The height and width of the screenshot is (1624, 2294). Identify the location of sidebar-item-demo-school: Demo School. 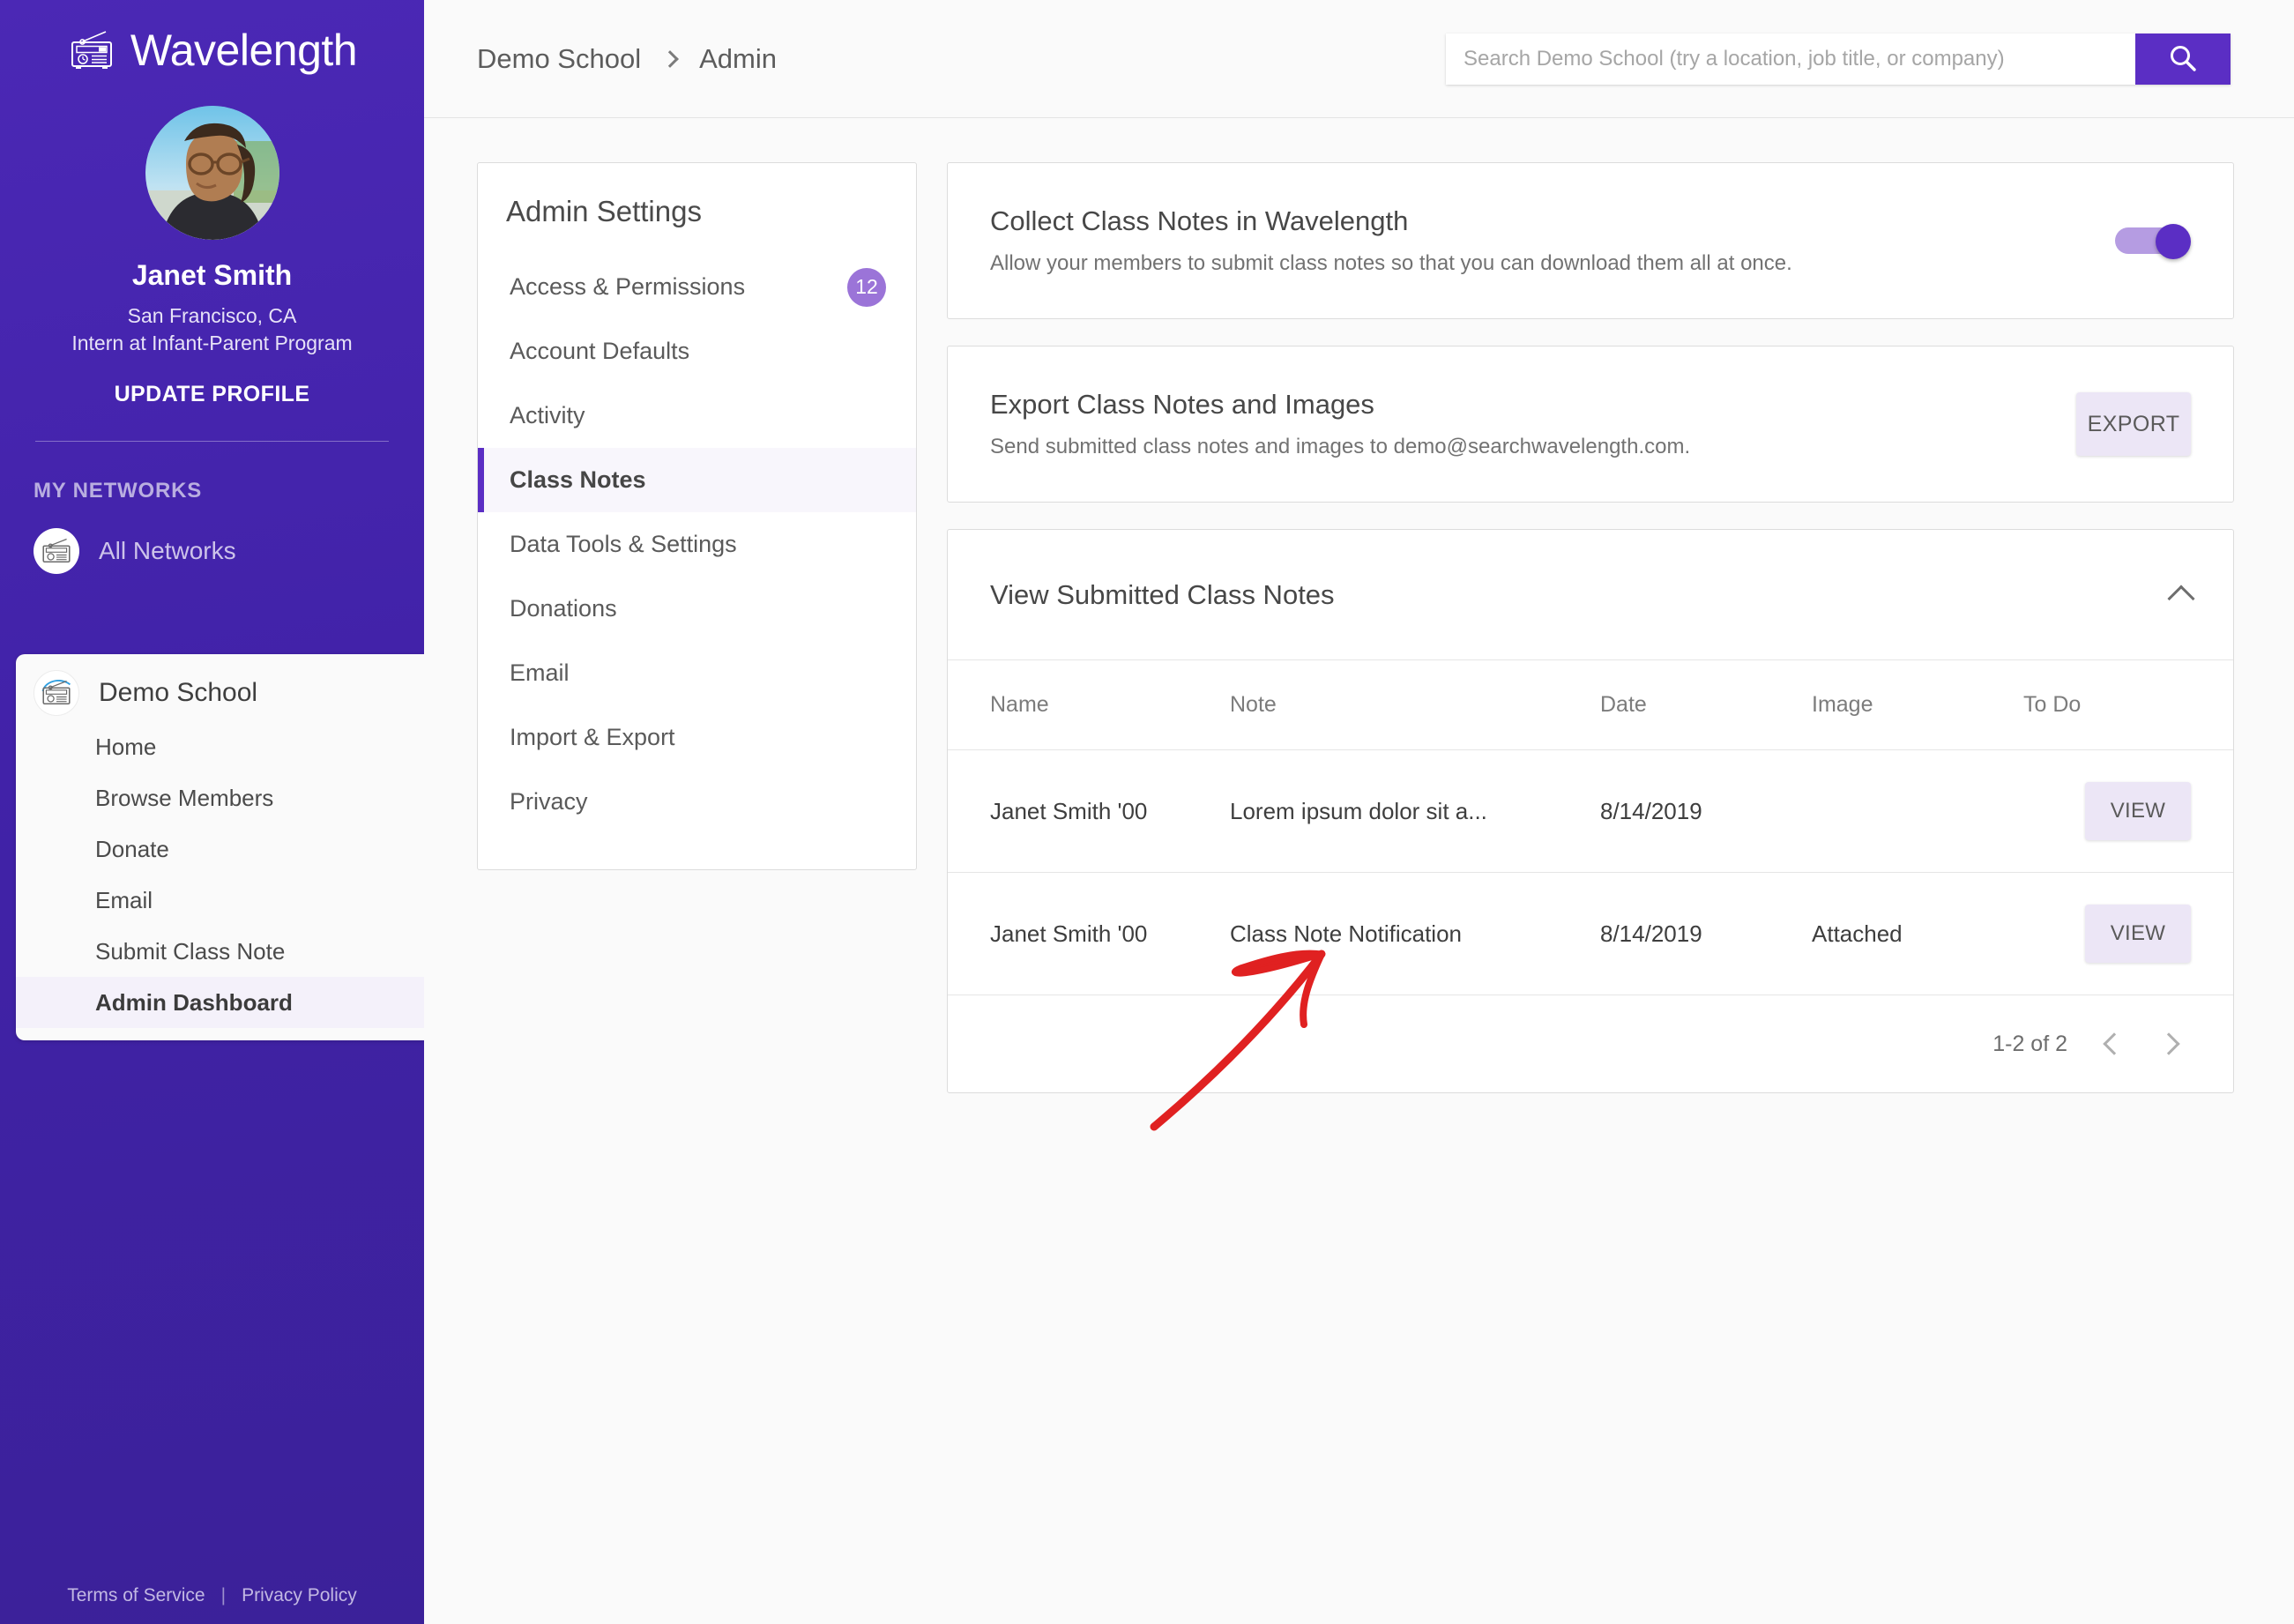
(220, 693).